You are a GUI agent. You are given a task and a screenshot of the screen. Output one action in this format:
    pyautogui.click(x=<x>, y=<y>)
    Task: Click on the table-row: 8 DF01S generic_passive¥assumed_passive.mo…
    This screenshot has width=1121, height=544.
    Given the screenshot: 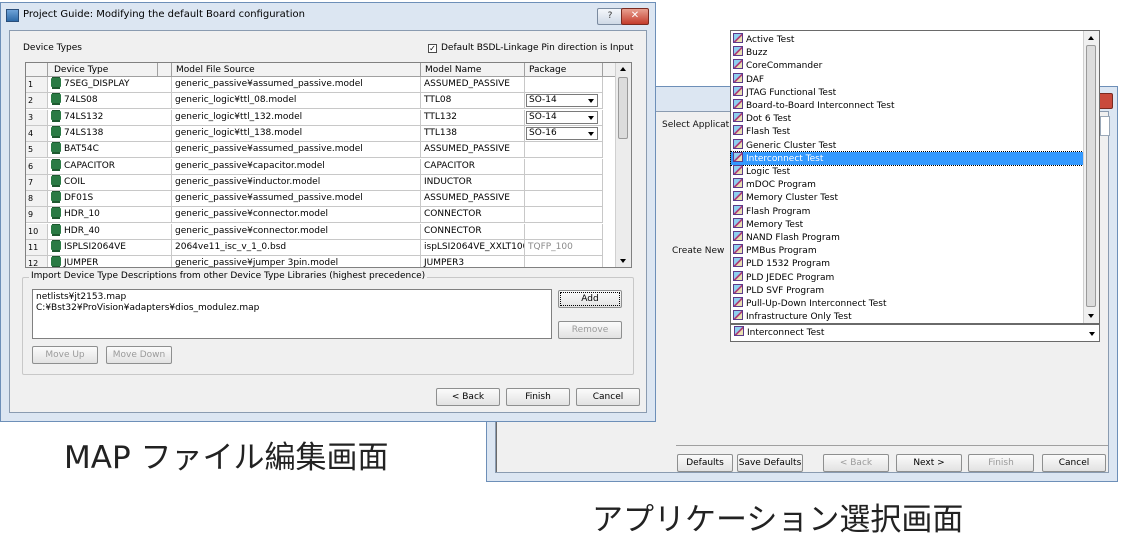 What is the action you would take?
    pyautogui.click(x=321, y=199)
    